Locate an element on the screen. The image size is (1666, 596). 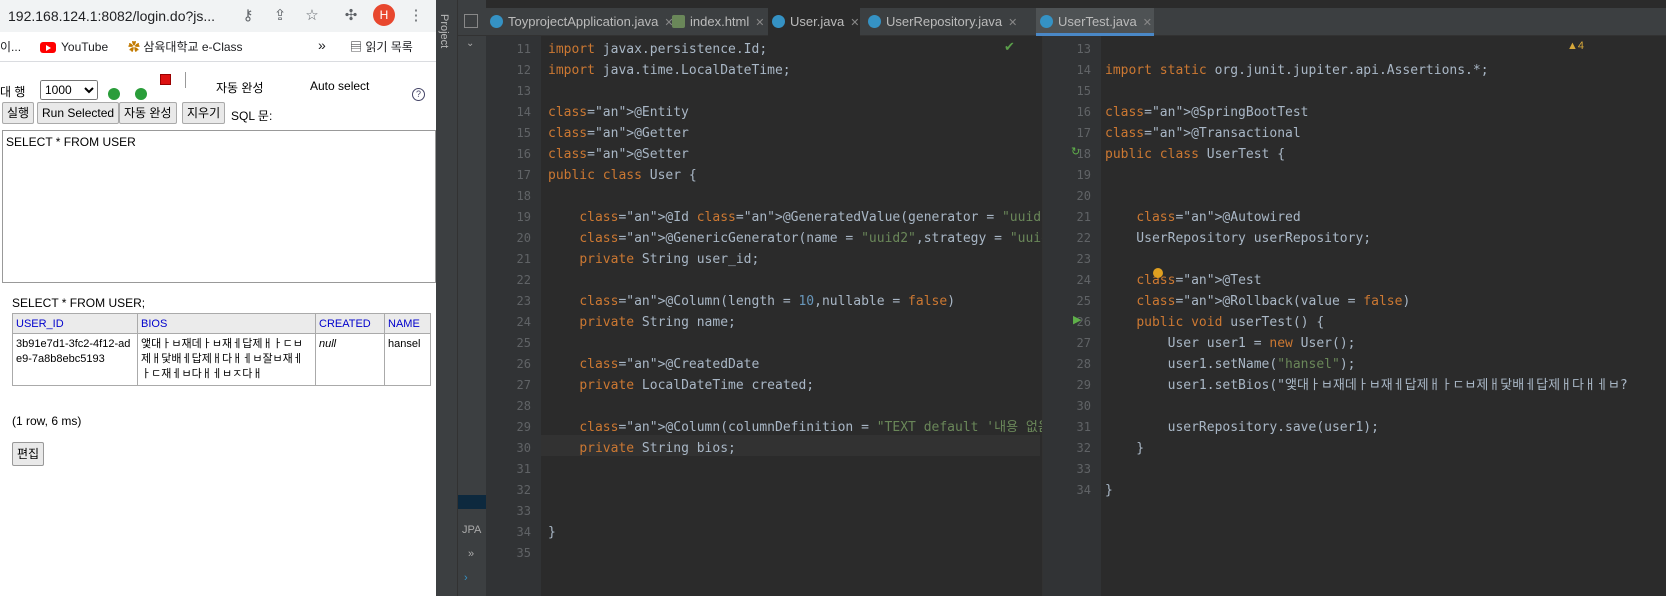
code-line: private String name; is located at coordinates (642, 322).